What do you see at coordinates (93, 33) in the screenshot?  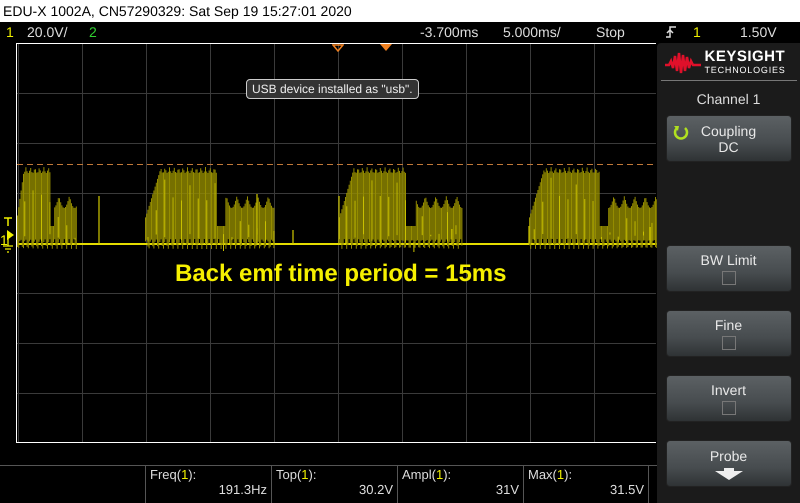 I see `channel-number: 2` at bounding box center [93, 33].